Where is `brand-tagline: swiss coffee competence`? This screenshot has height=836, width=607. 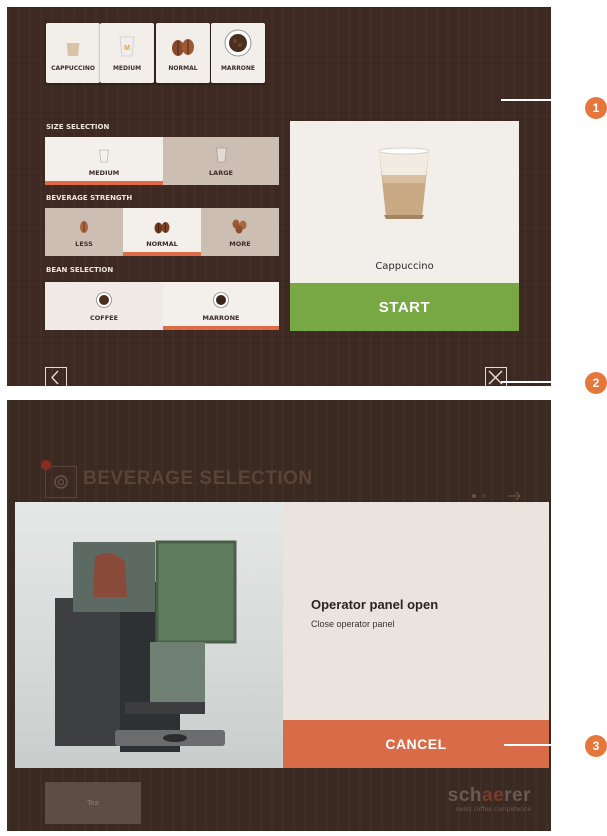
brand-tagline: swiss coffee competence is located at coordinates (493, 809).